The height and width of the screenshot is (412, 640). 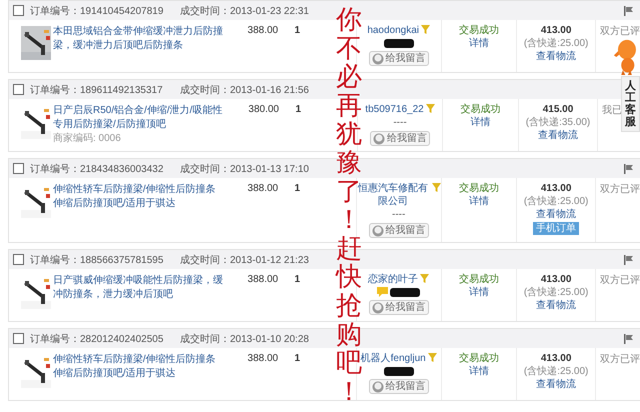 I want to click on mascot-icon, so click(x=624, y=57).